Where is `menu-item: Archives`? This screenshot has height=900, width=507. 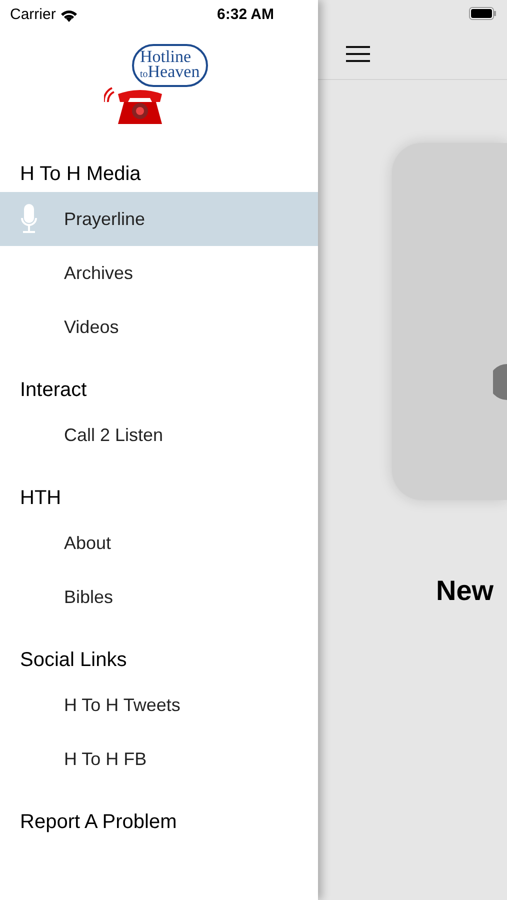
menu-item: Archives is located at coordinates (159, 273).